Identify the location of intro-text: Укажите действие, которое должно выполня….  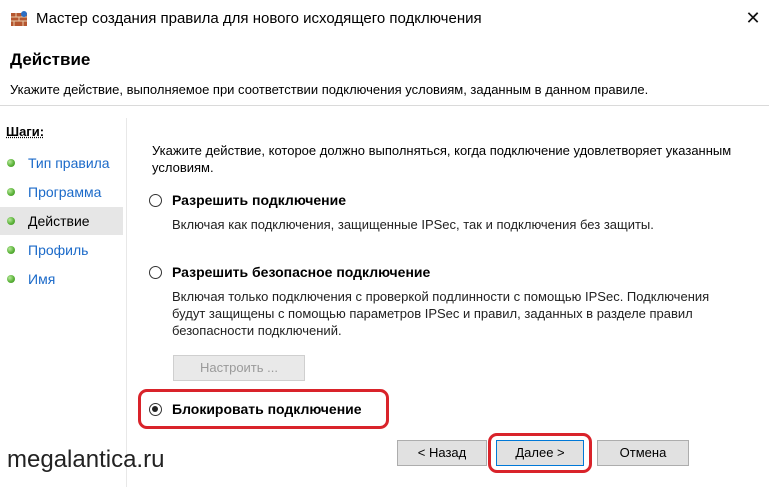
(442, 159).